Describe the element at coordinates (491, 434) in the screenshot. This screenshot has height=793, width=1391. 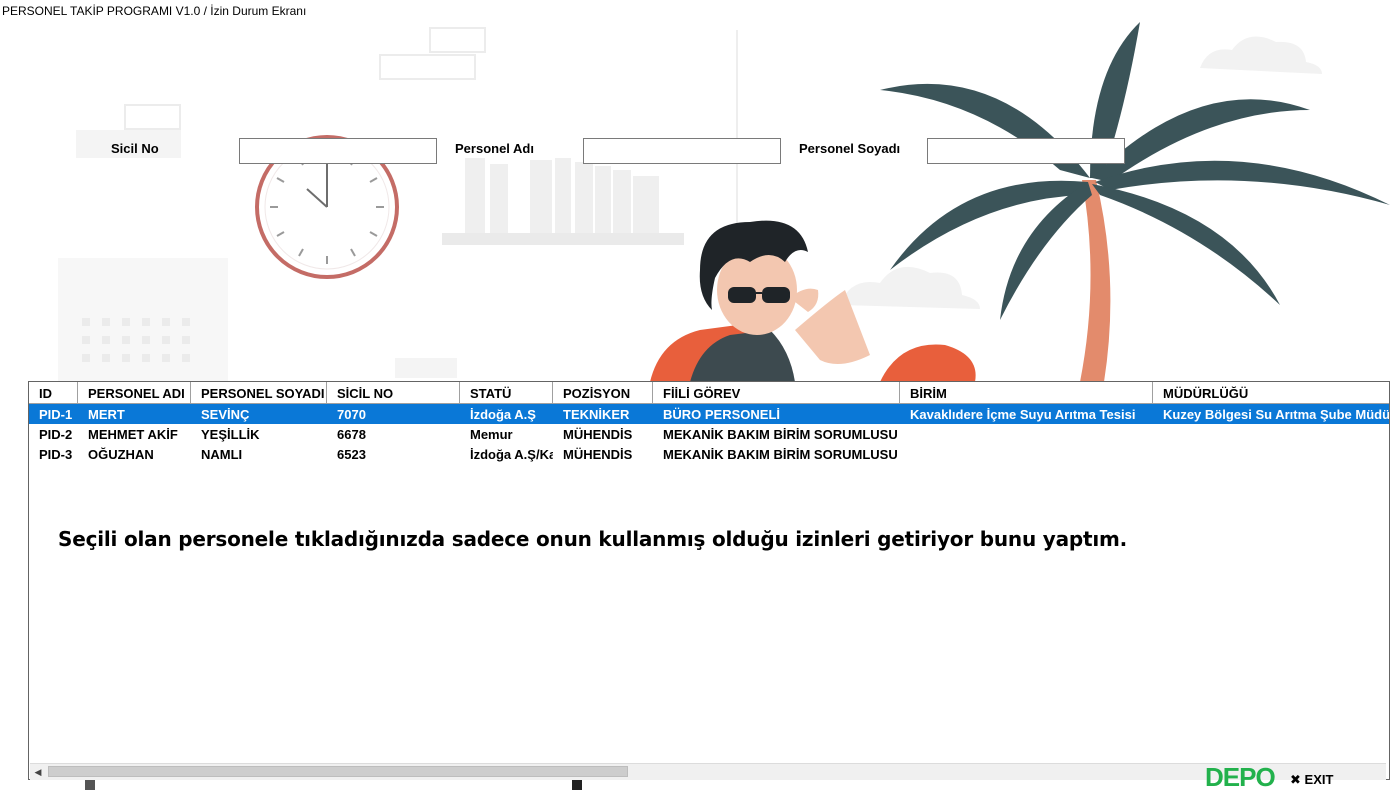
I see `cell-statu: Memur` at that location.